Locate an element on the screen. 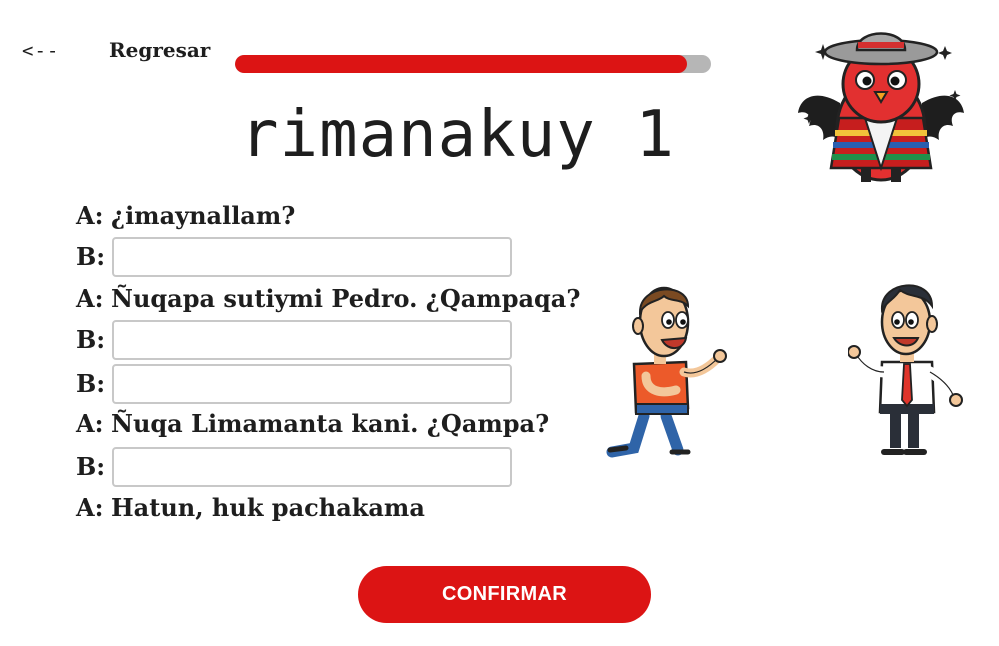 This screenshot has width=999, height=646. confirm-button: CONFIRMAR is located at coordinates (504, 594).